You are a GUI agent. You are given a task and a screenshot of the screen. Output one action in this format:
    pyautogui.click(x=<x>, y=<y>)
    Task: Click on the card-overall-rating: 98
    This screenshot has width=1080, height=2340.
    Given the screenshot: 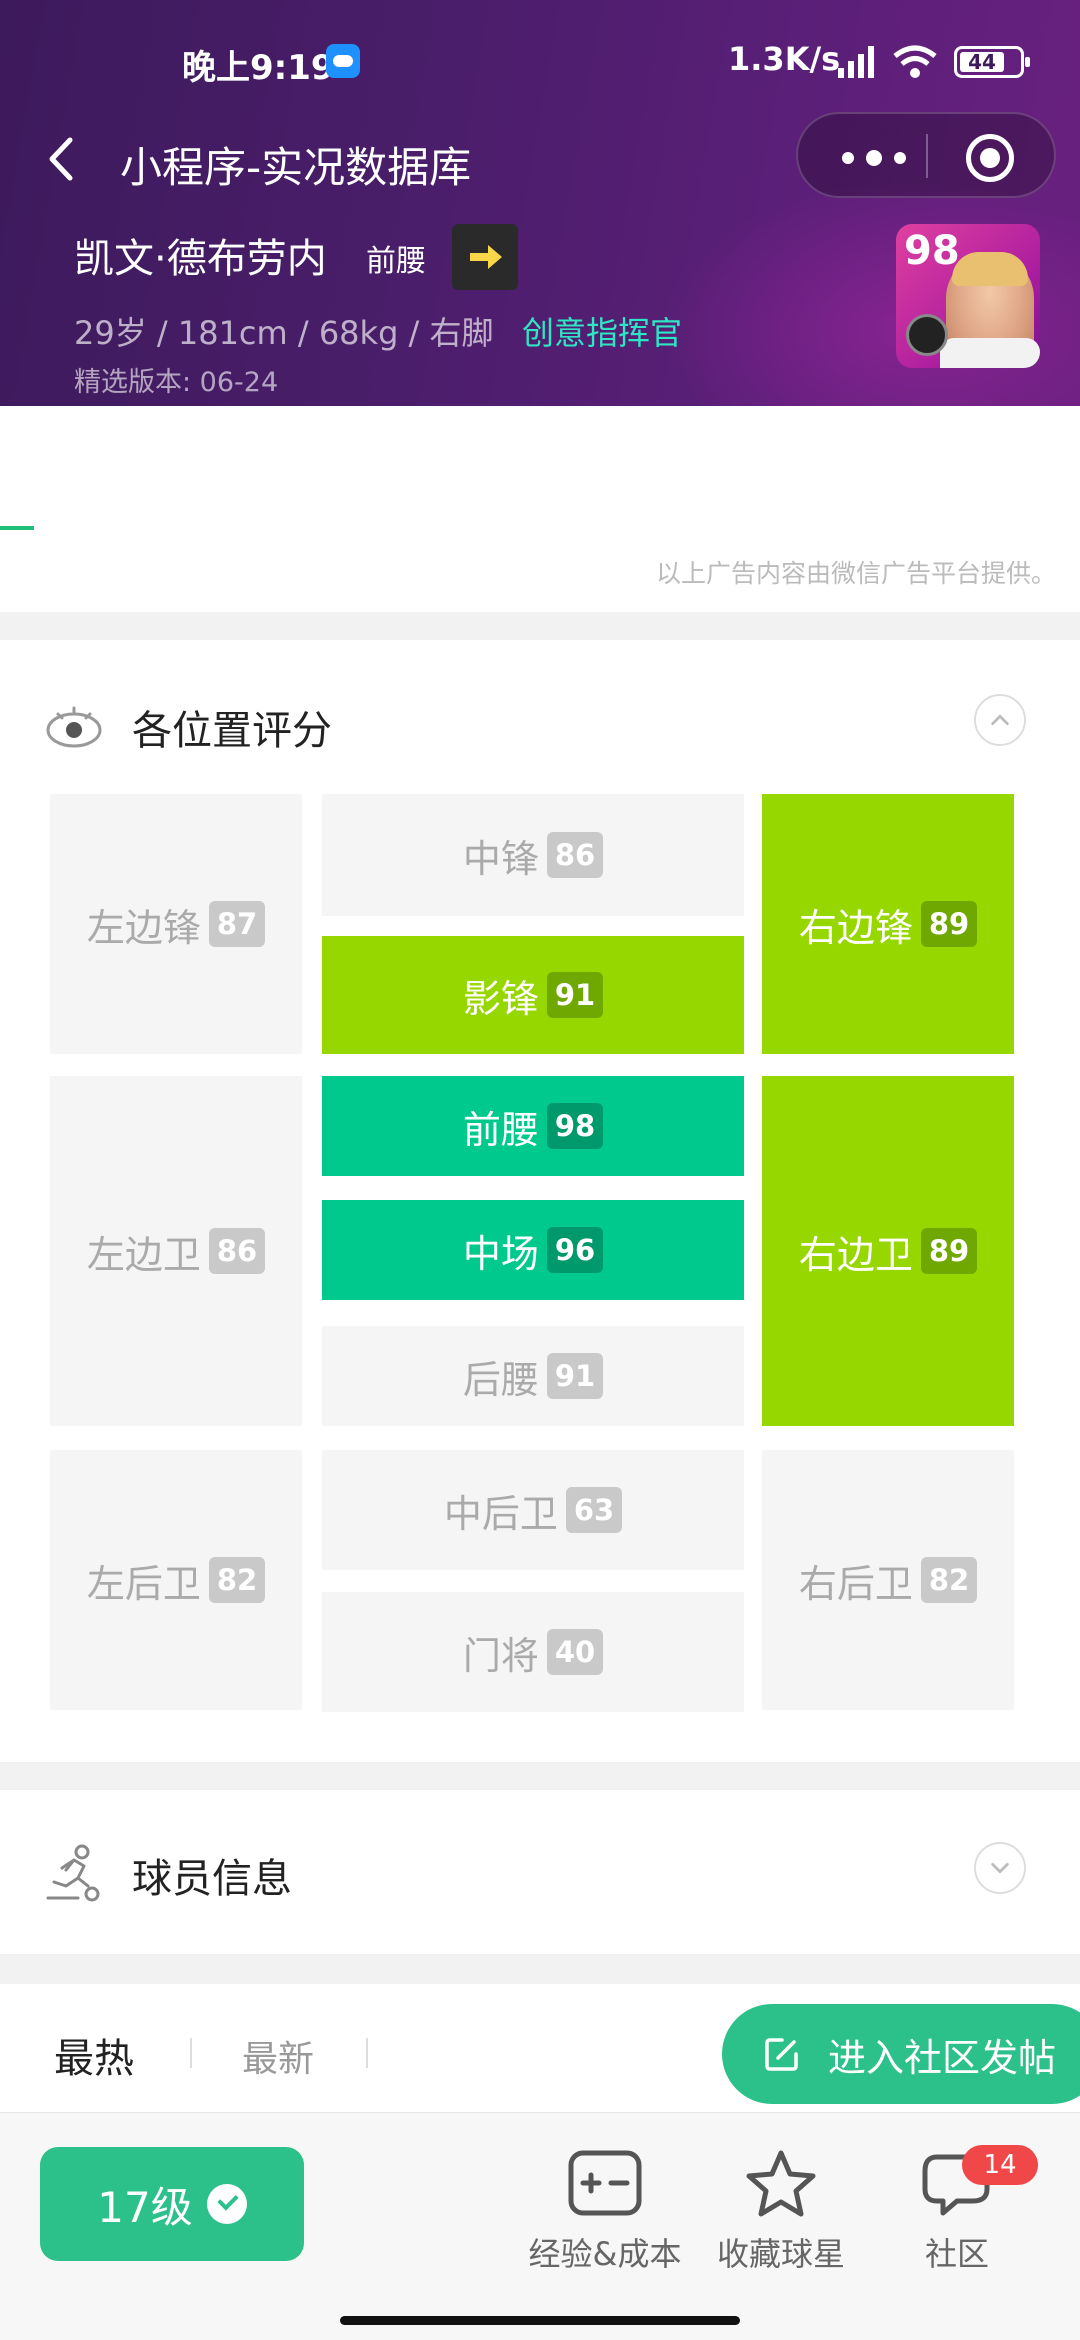 What is the action you would take?
    pyautogui.click(x=932, y=251)
    